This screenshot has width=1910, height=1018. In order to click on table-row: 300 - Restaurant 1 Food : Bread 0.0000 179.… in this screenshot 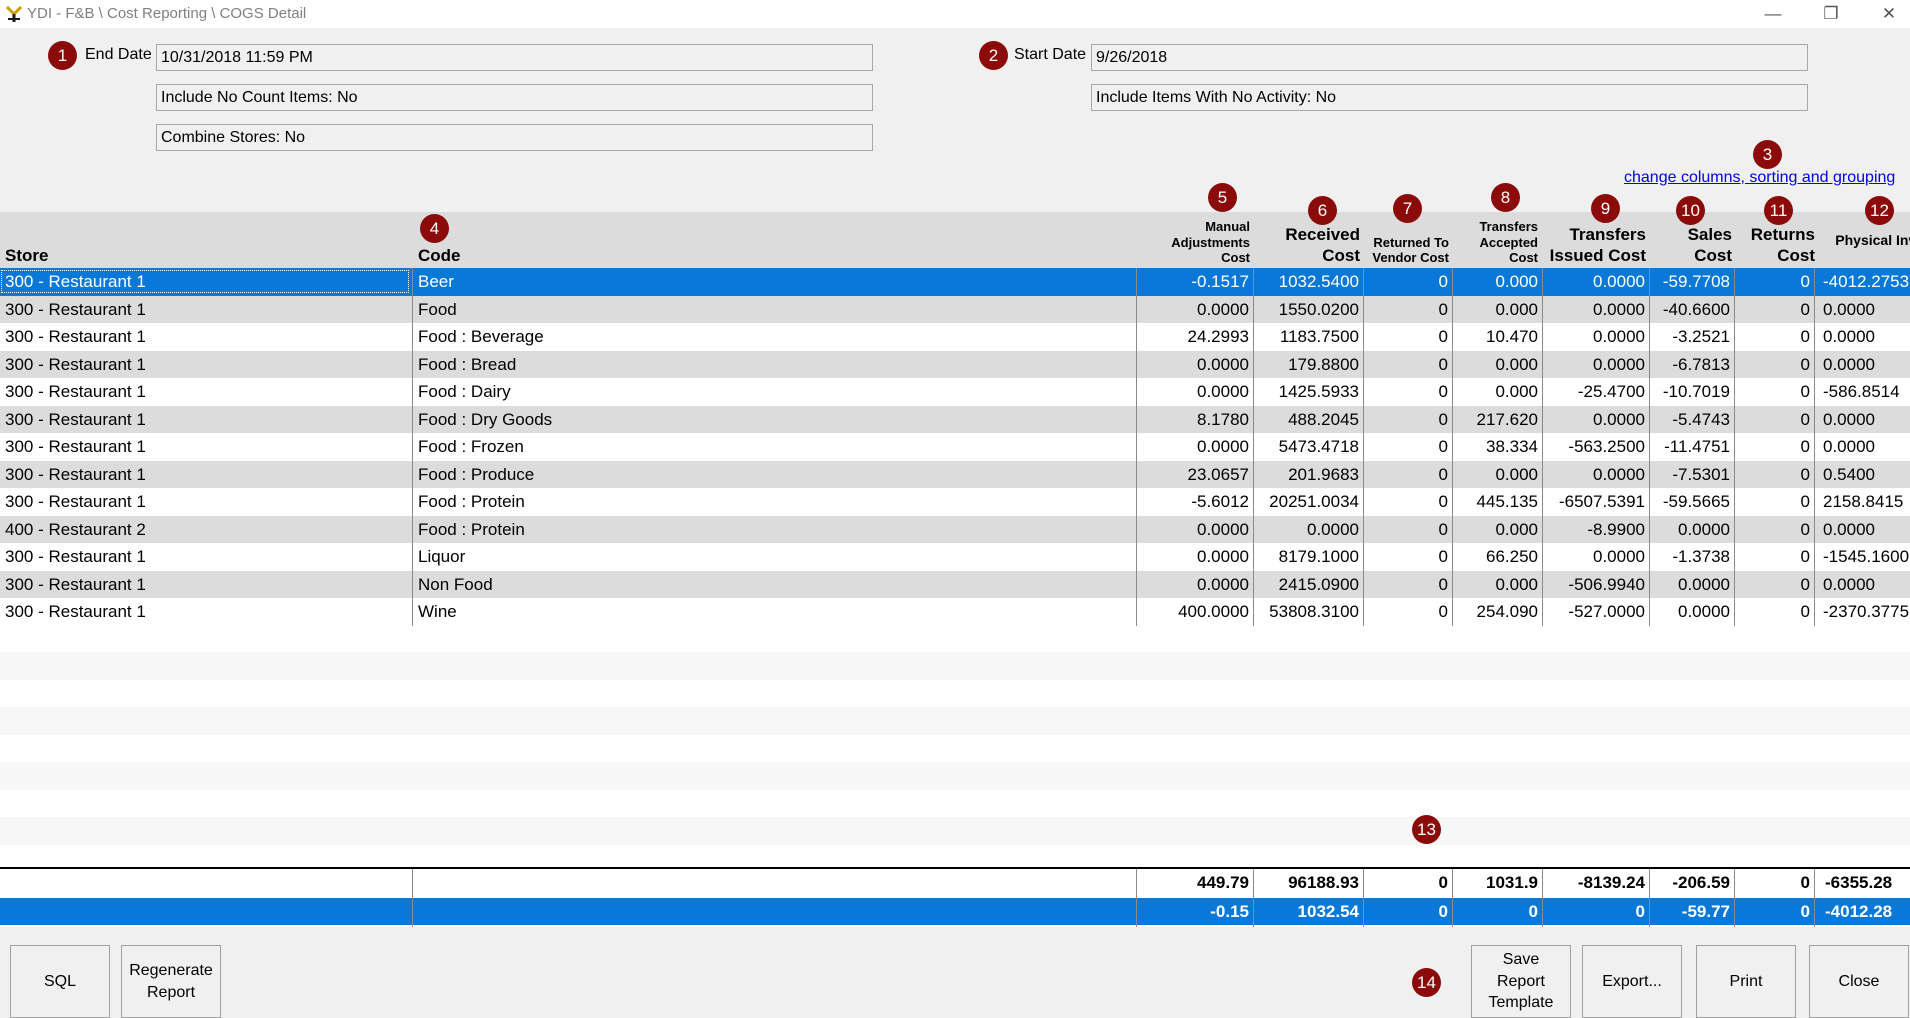, I will do `click(955, 364)`.